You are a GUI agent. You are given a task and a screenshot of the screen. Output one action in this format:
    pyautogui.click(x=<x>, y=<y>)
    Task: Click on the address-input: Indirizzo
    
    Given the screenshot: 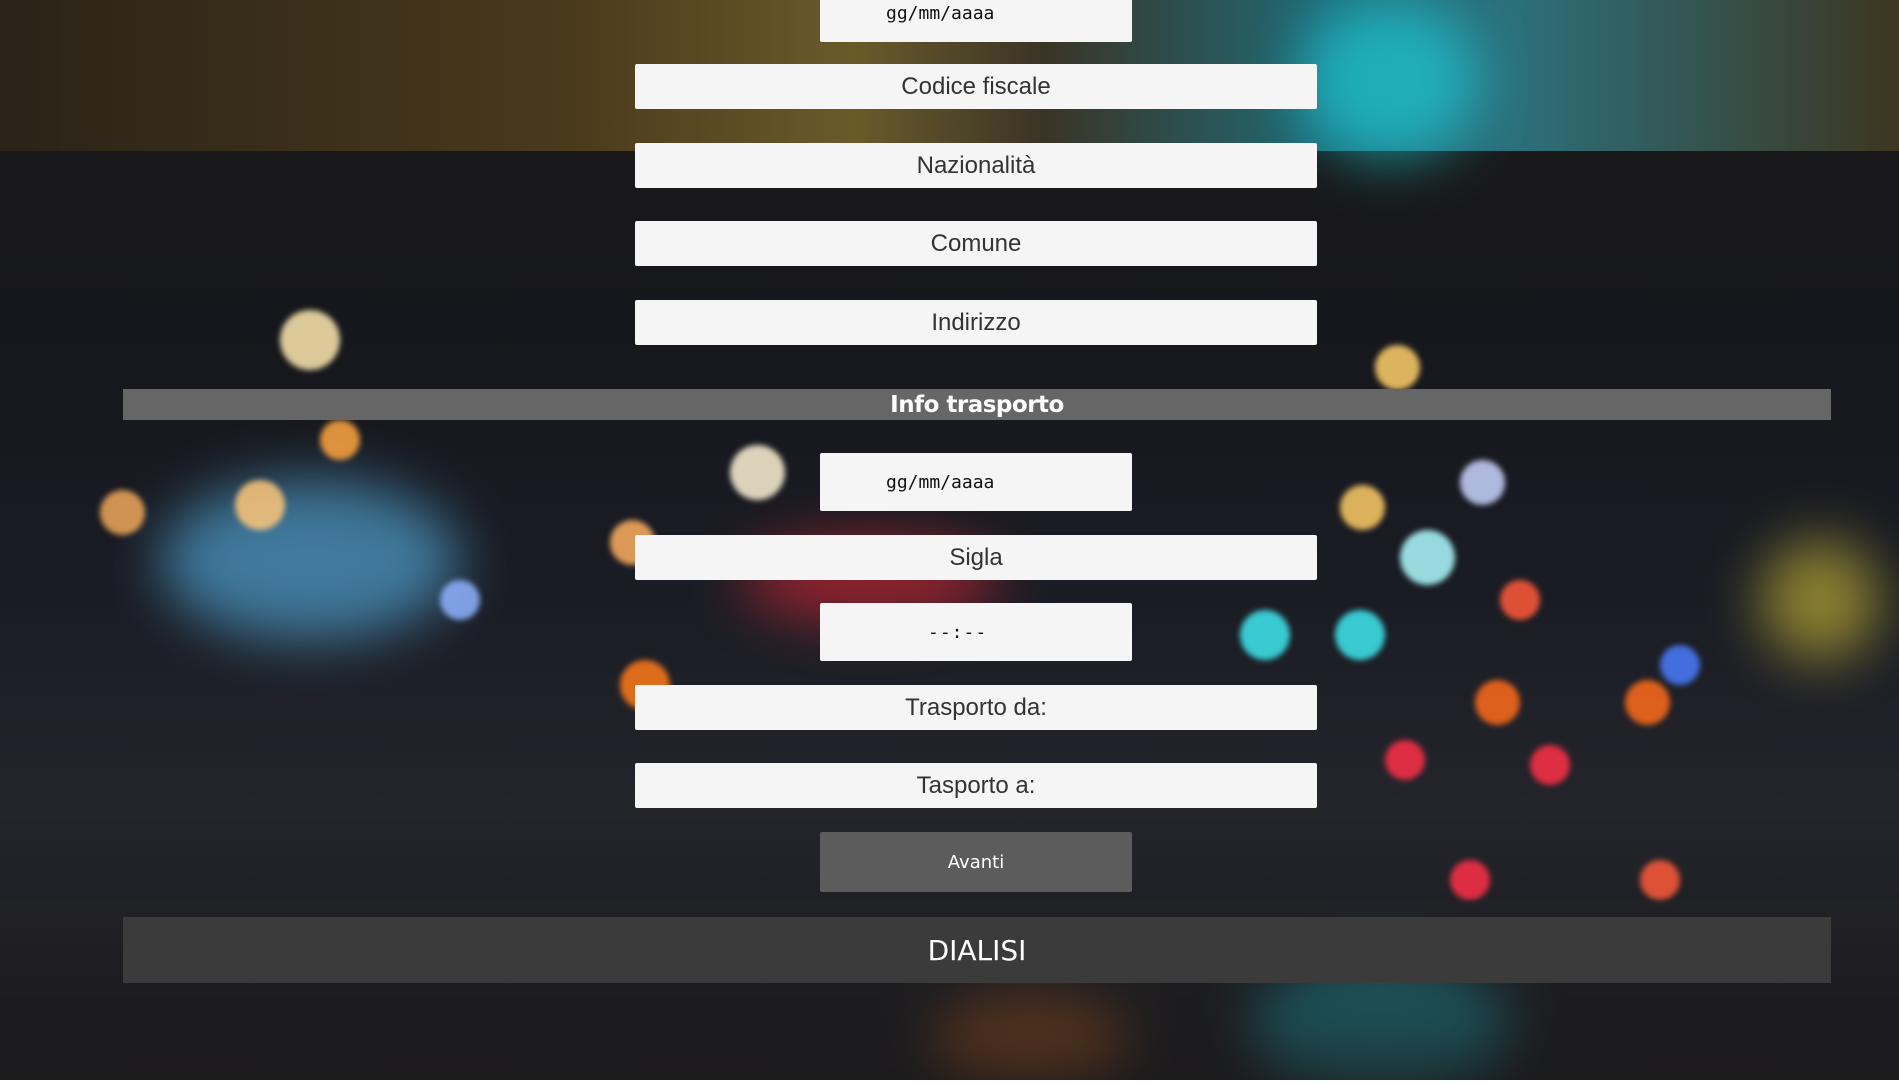 What is the action you would take?
    pyautogui.click(x=976, y=322)
    